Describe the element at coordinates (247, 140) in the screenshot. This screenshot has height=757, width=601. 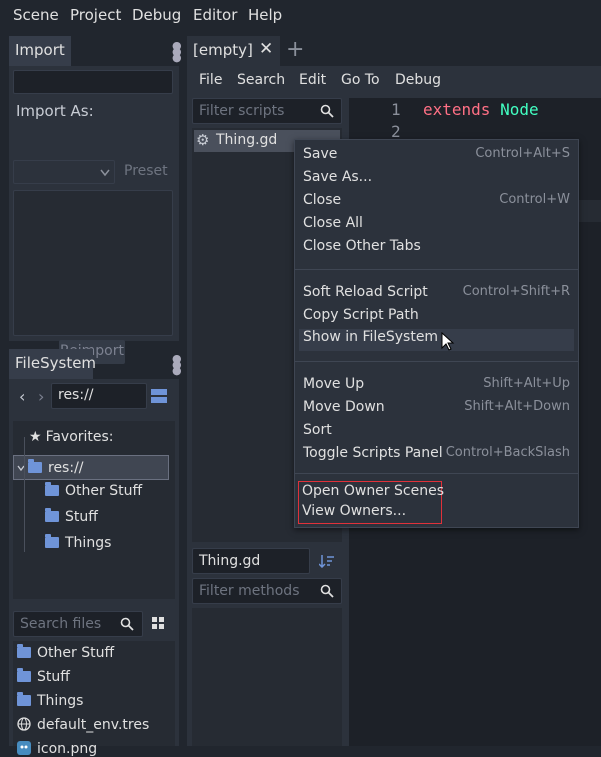
I see `script-item-label: Thing.gd` at that location.